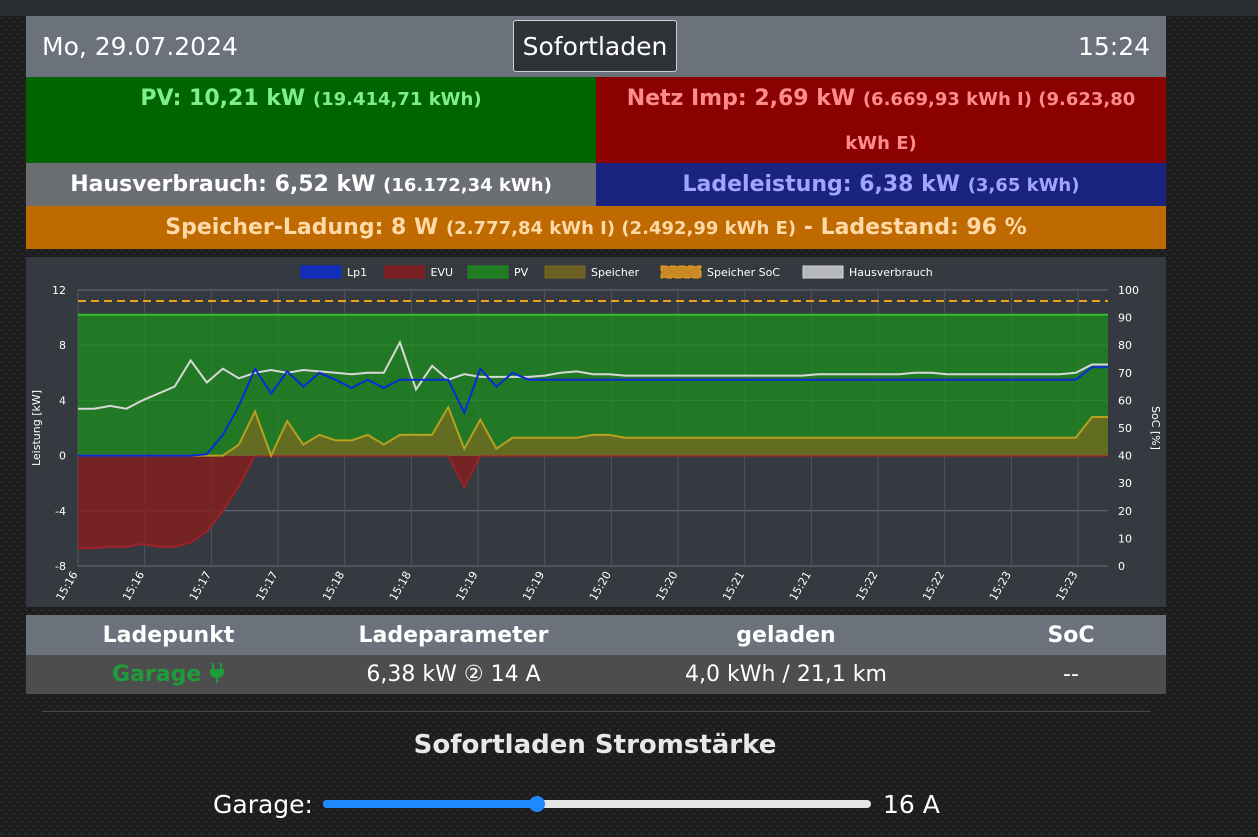 This screenshot has width=1258, height=837. What do you see at coordinates (1125, 373) in the screenshot?
I see `y2-tick-label: 70` at bounding box center [1125, 373].